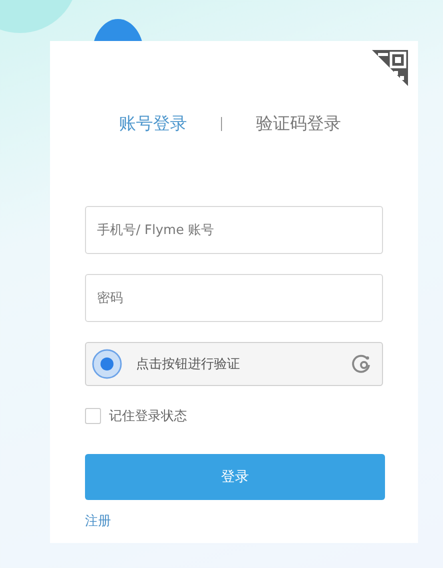 The height and width of the screenshot is (568, 443). I want to click on register-link: 注册, so click(98, 521).